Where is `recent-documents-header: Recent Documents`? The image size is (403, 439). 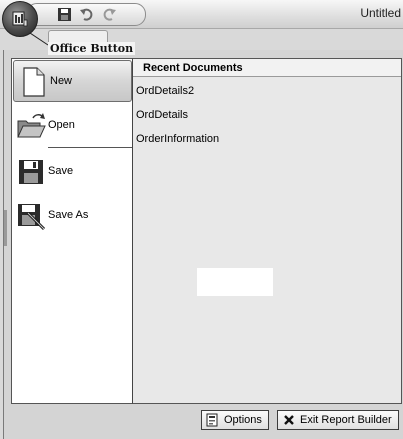 recent-documents-header: Recent Documents is located at coordinates (267, 68).